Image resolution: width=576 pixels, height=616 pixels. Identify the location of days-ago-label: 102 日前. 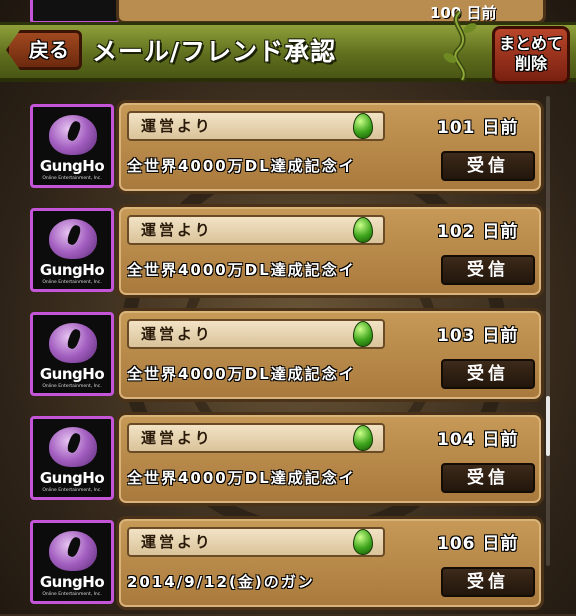
(478, 232).